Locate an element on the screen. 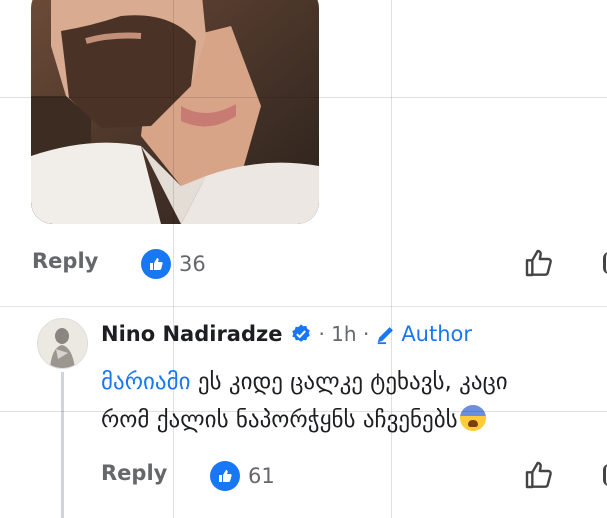 The image size is (607, 518). reaction-count: 36 is located at coordinates (192, 264).